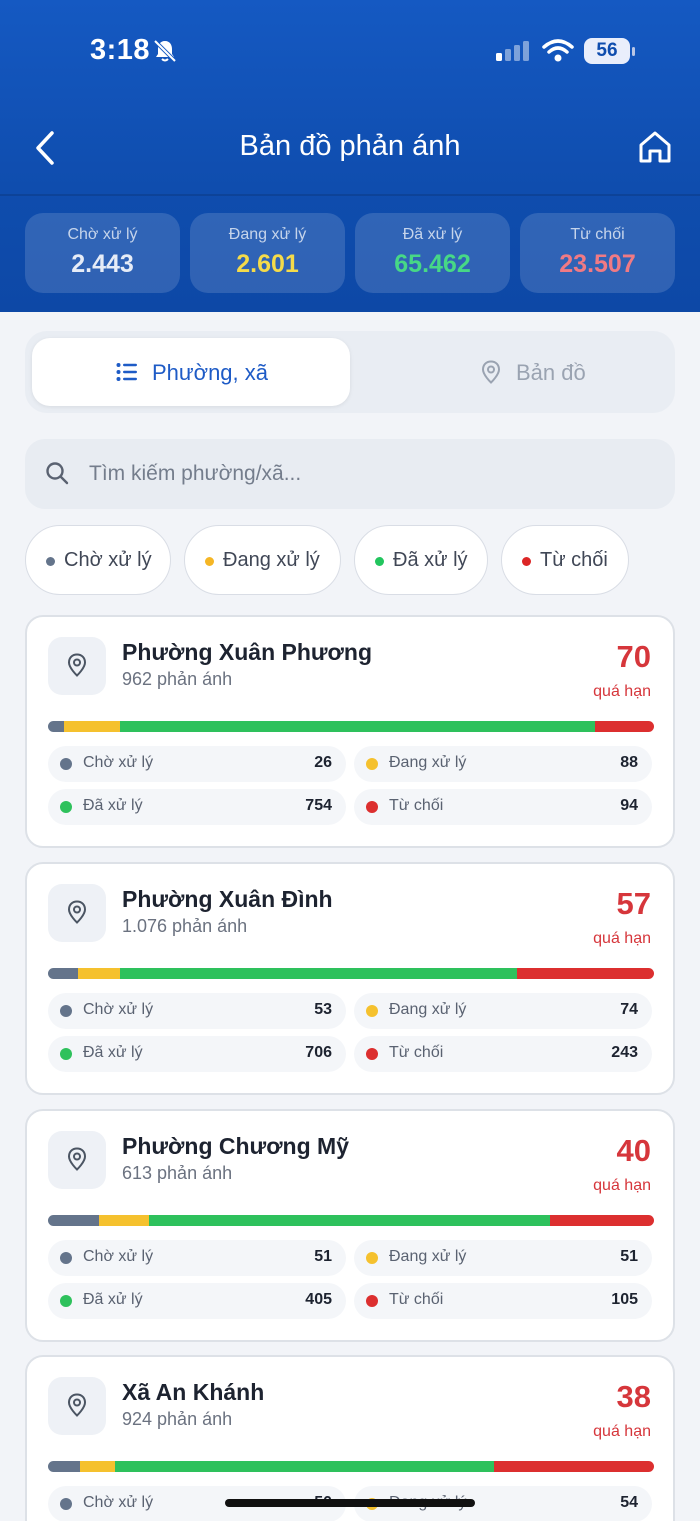  What do you see at coordinates (165, 51) in the screenshot?
I see `bell-muted-icon` at bounding box center [165, 51].